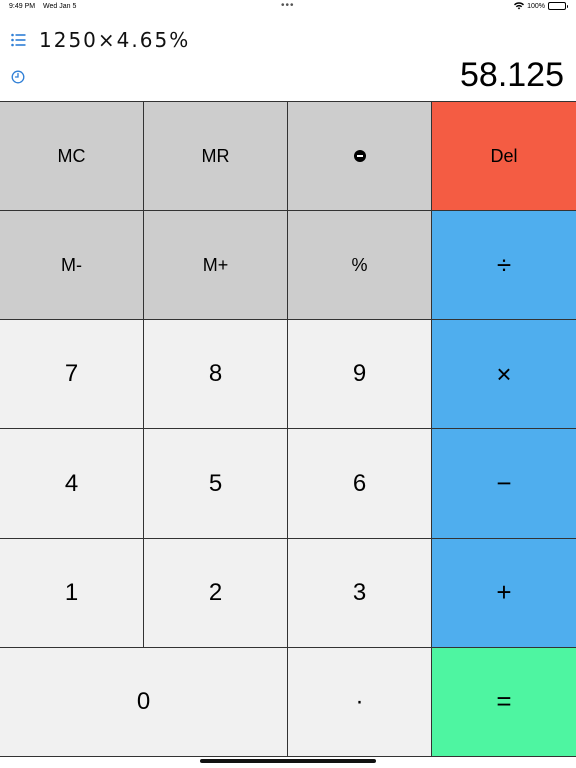  What do you see at coordinates (558, 6) in the screenshot?
I see `battery-icon` at bounding box center [558, 6].